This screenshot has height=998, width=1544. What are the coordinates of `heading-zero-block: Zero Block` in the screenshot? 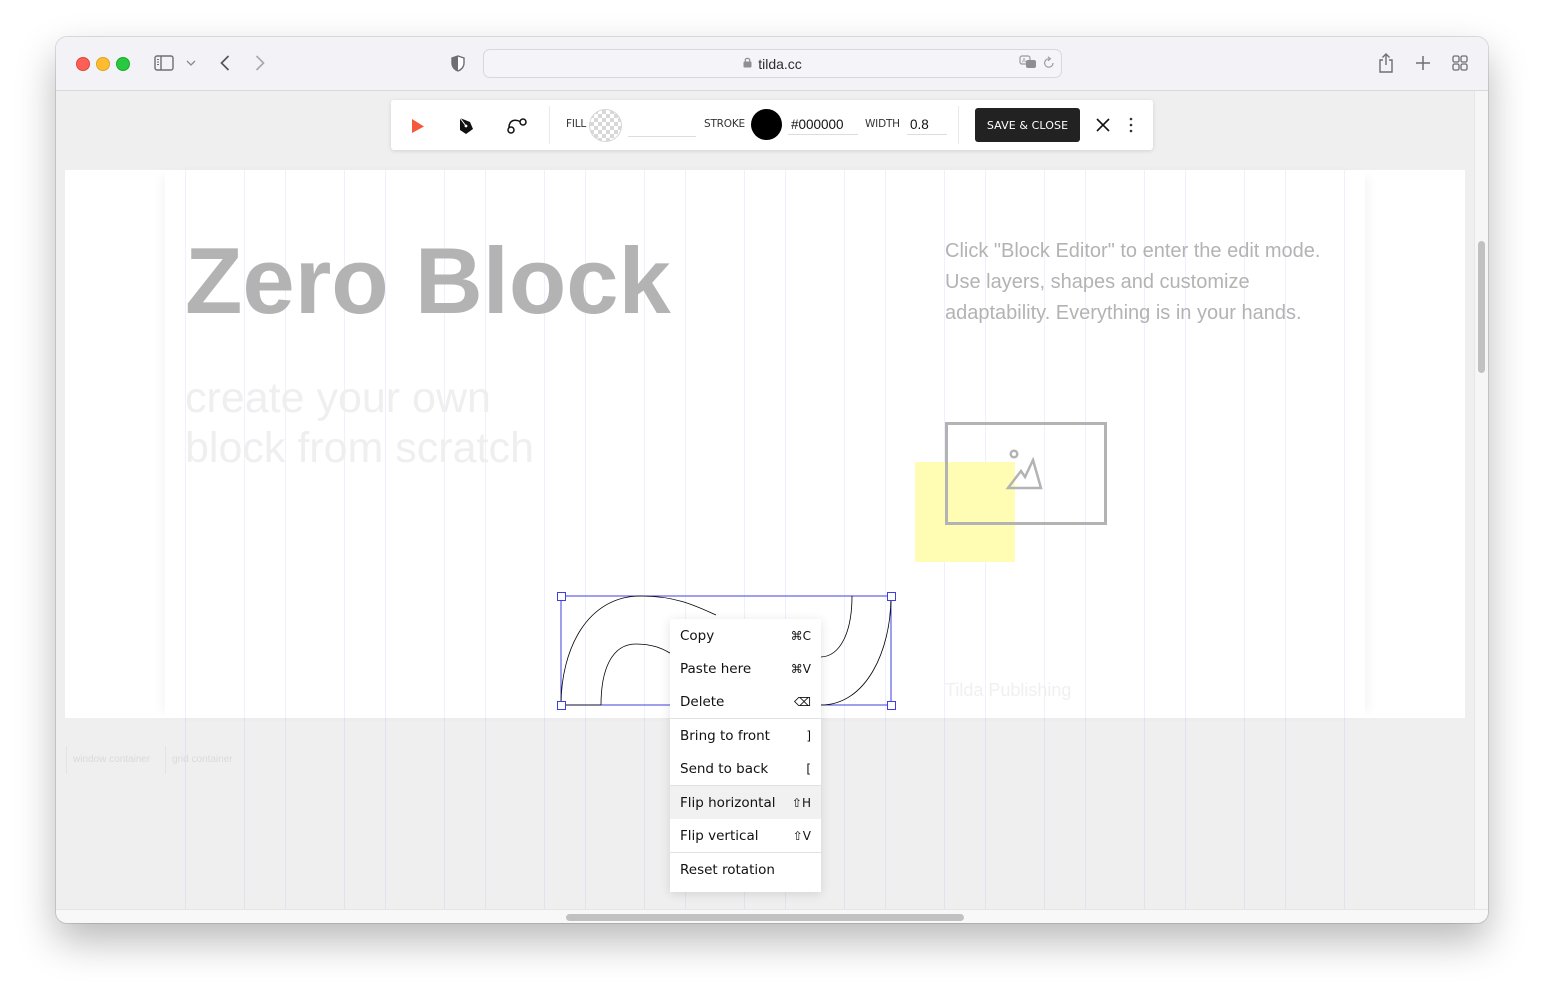 It's located at (428, 281).